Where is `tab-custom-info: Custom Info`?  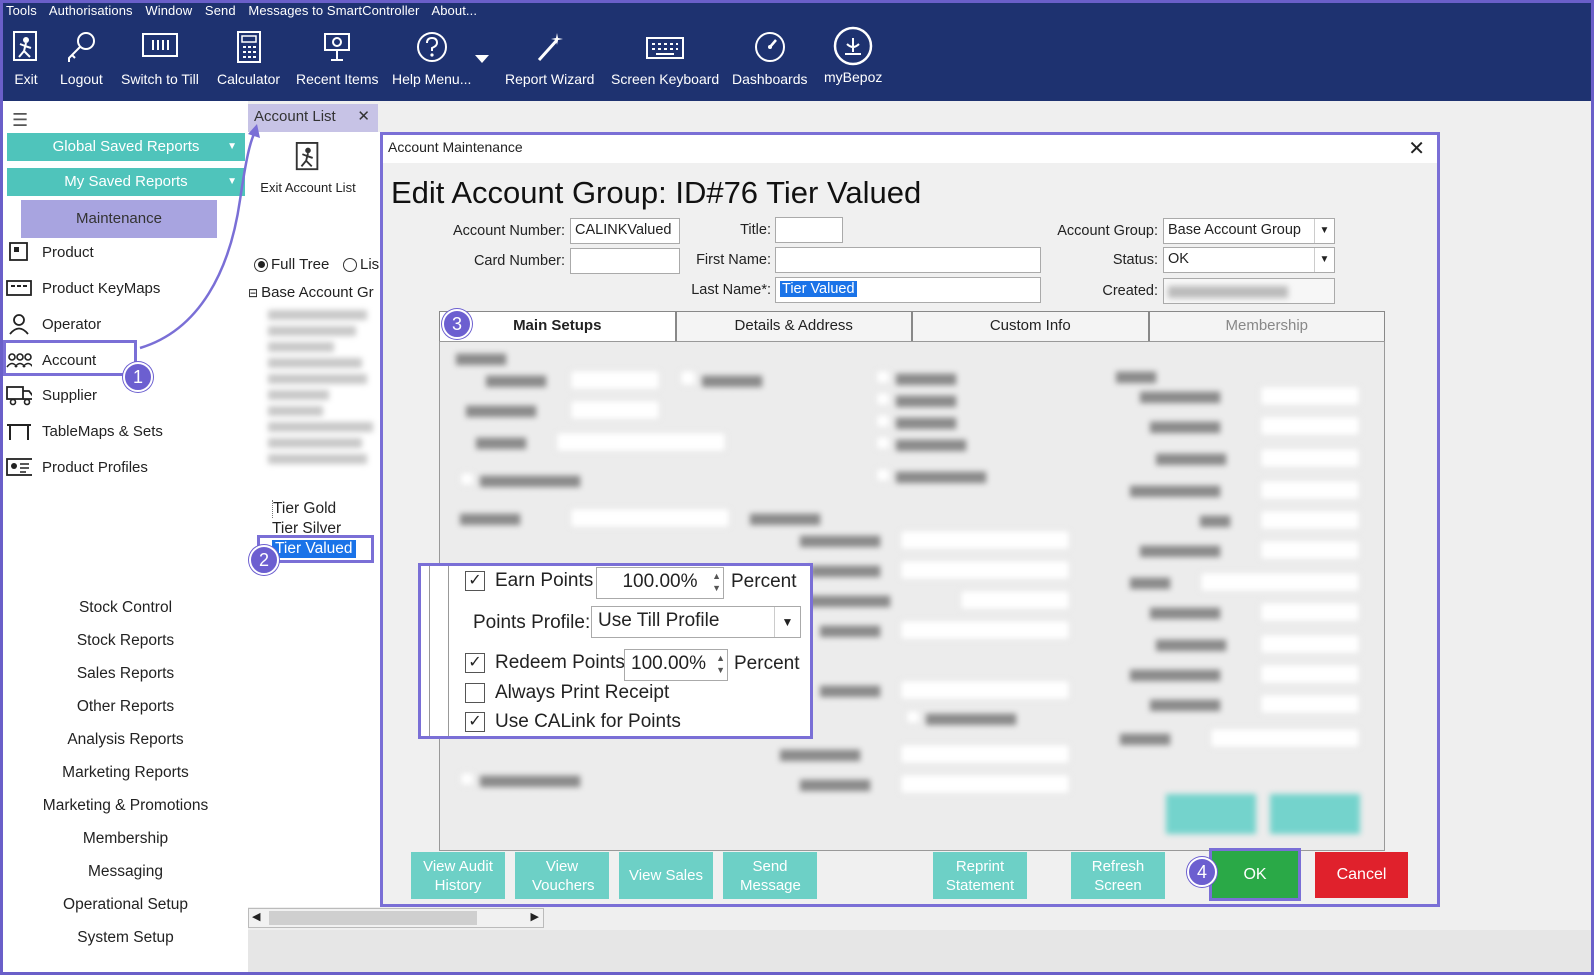
tab-custom-info: Custom Info is located at coordinates (1030, 326).